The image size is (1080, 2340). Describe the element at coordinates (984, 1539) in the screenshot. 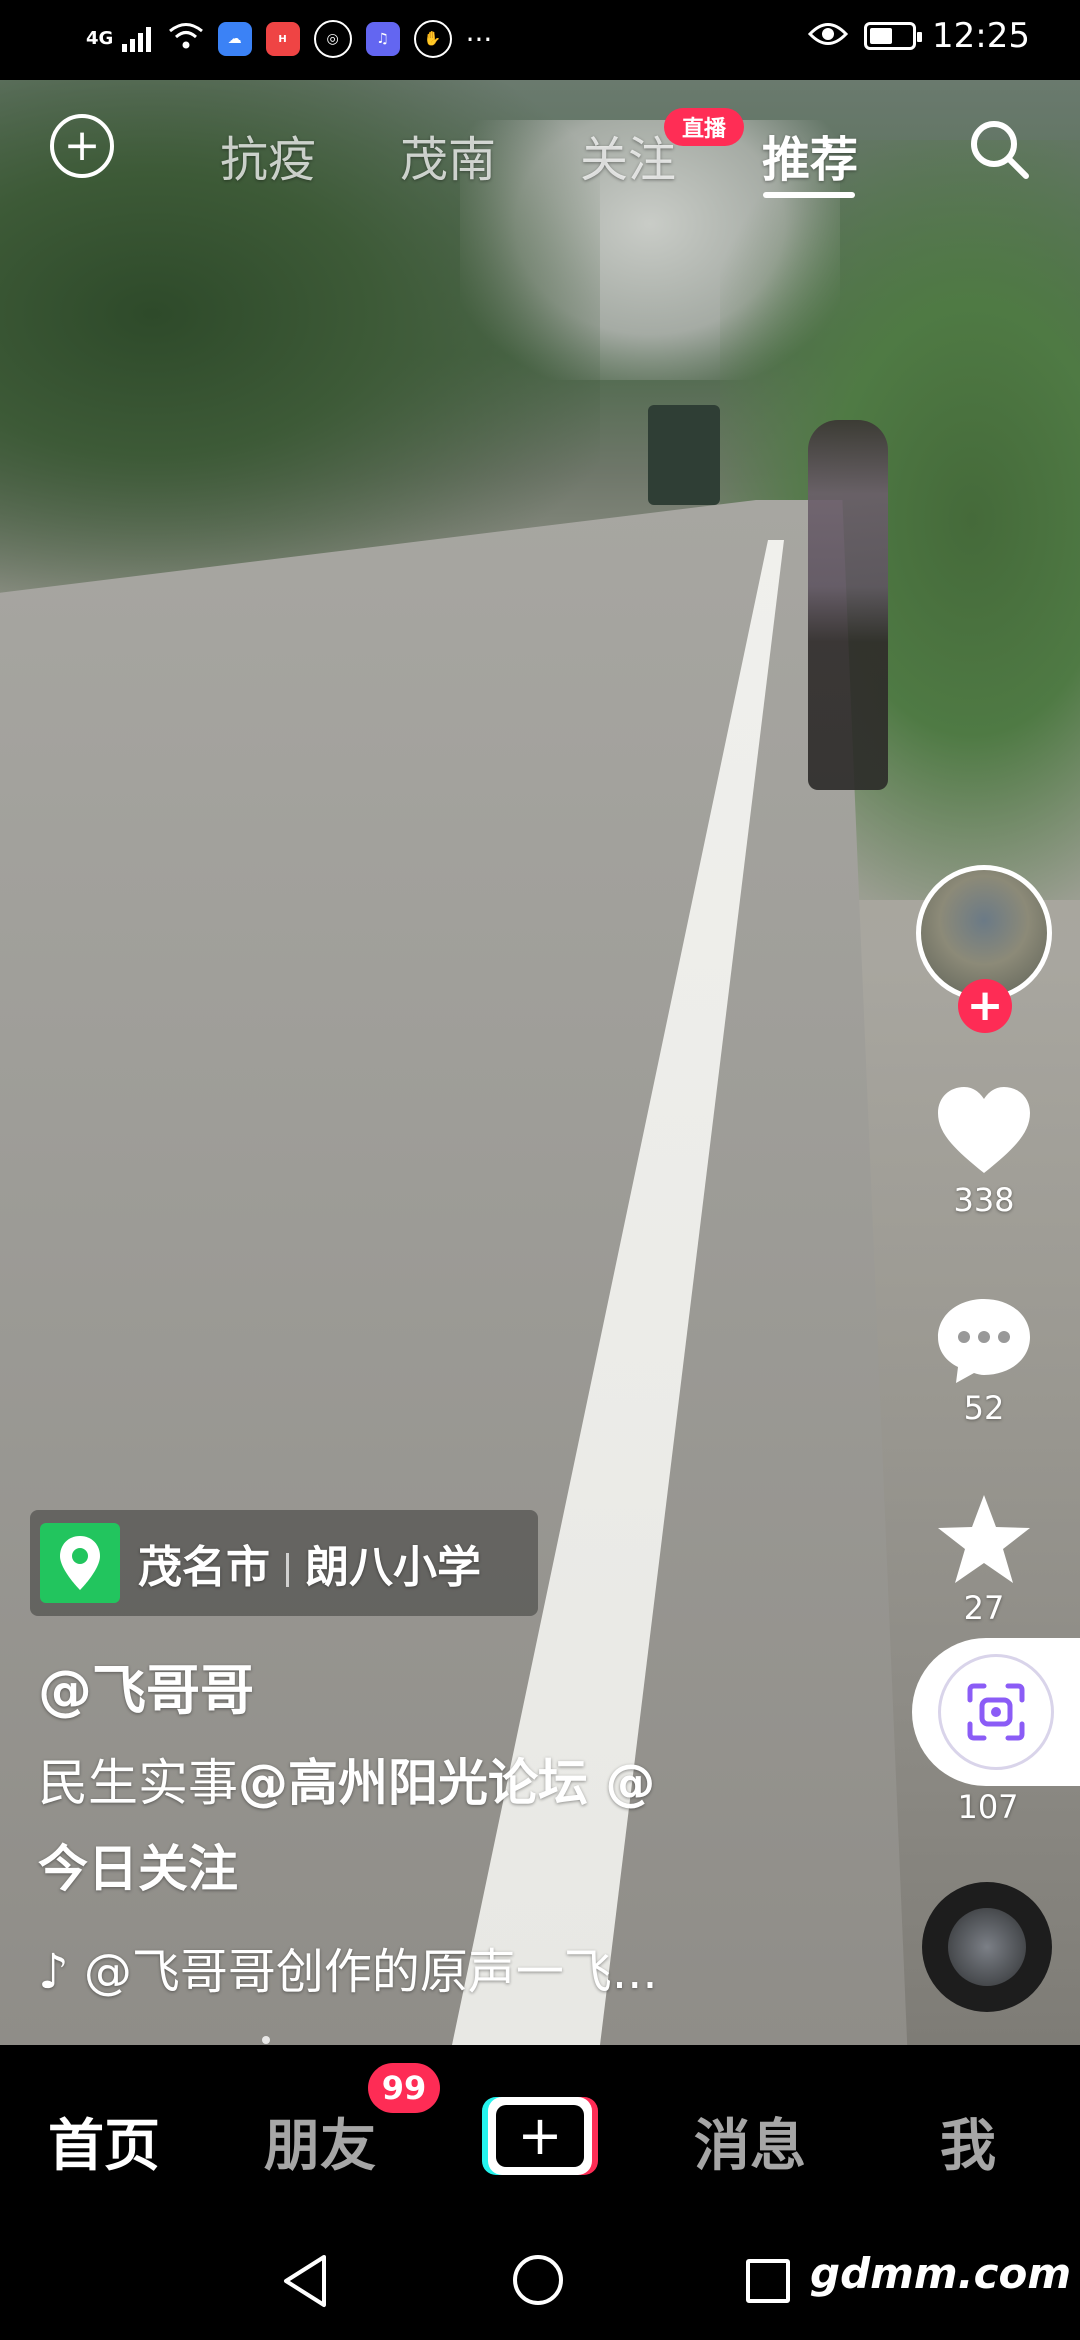

I see `star-icon` at that location.